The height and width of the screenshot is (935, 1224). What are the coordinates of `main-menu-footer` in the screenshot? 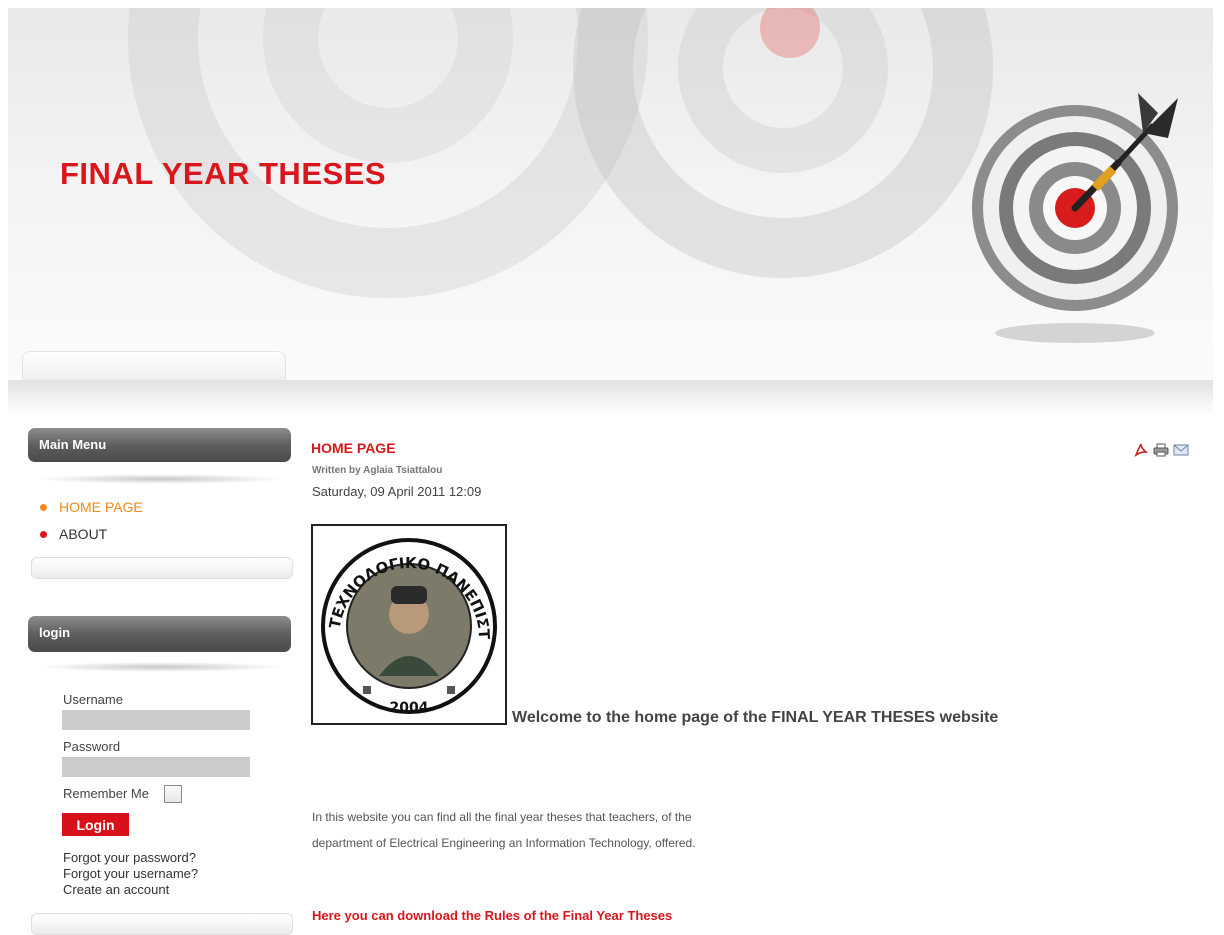 It's located at (162, 568).